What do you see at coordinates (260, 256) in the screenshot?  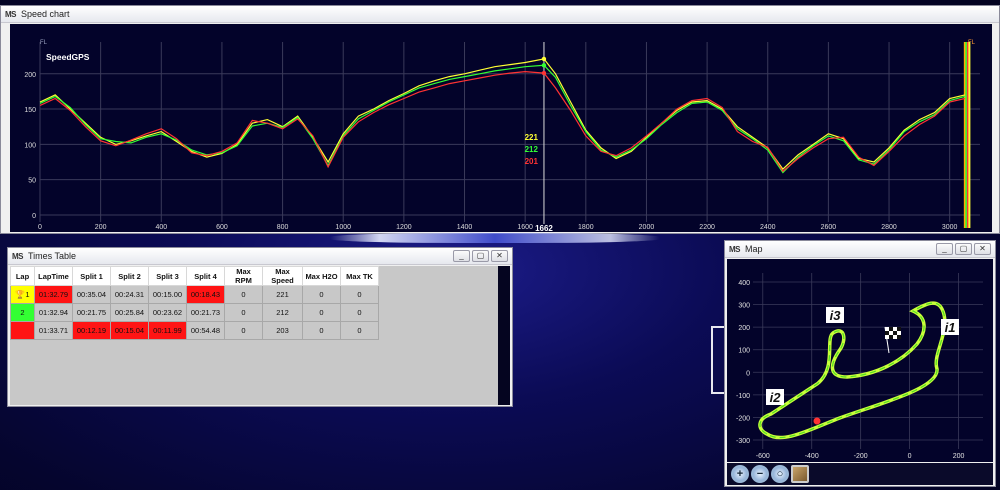 I see `times-table-titlebar: MS Times Table _ ▢ ✕` at bounding box center [260, 256].